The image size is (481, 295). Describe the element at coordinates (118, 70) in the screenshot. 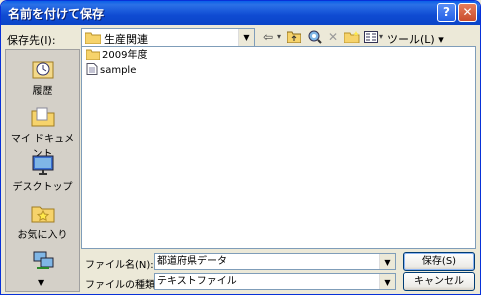

I see `list-item-name: sample` at that location.